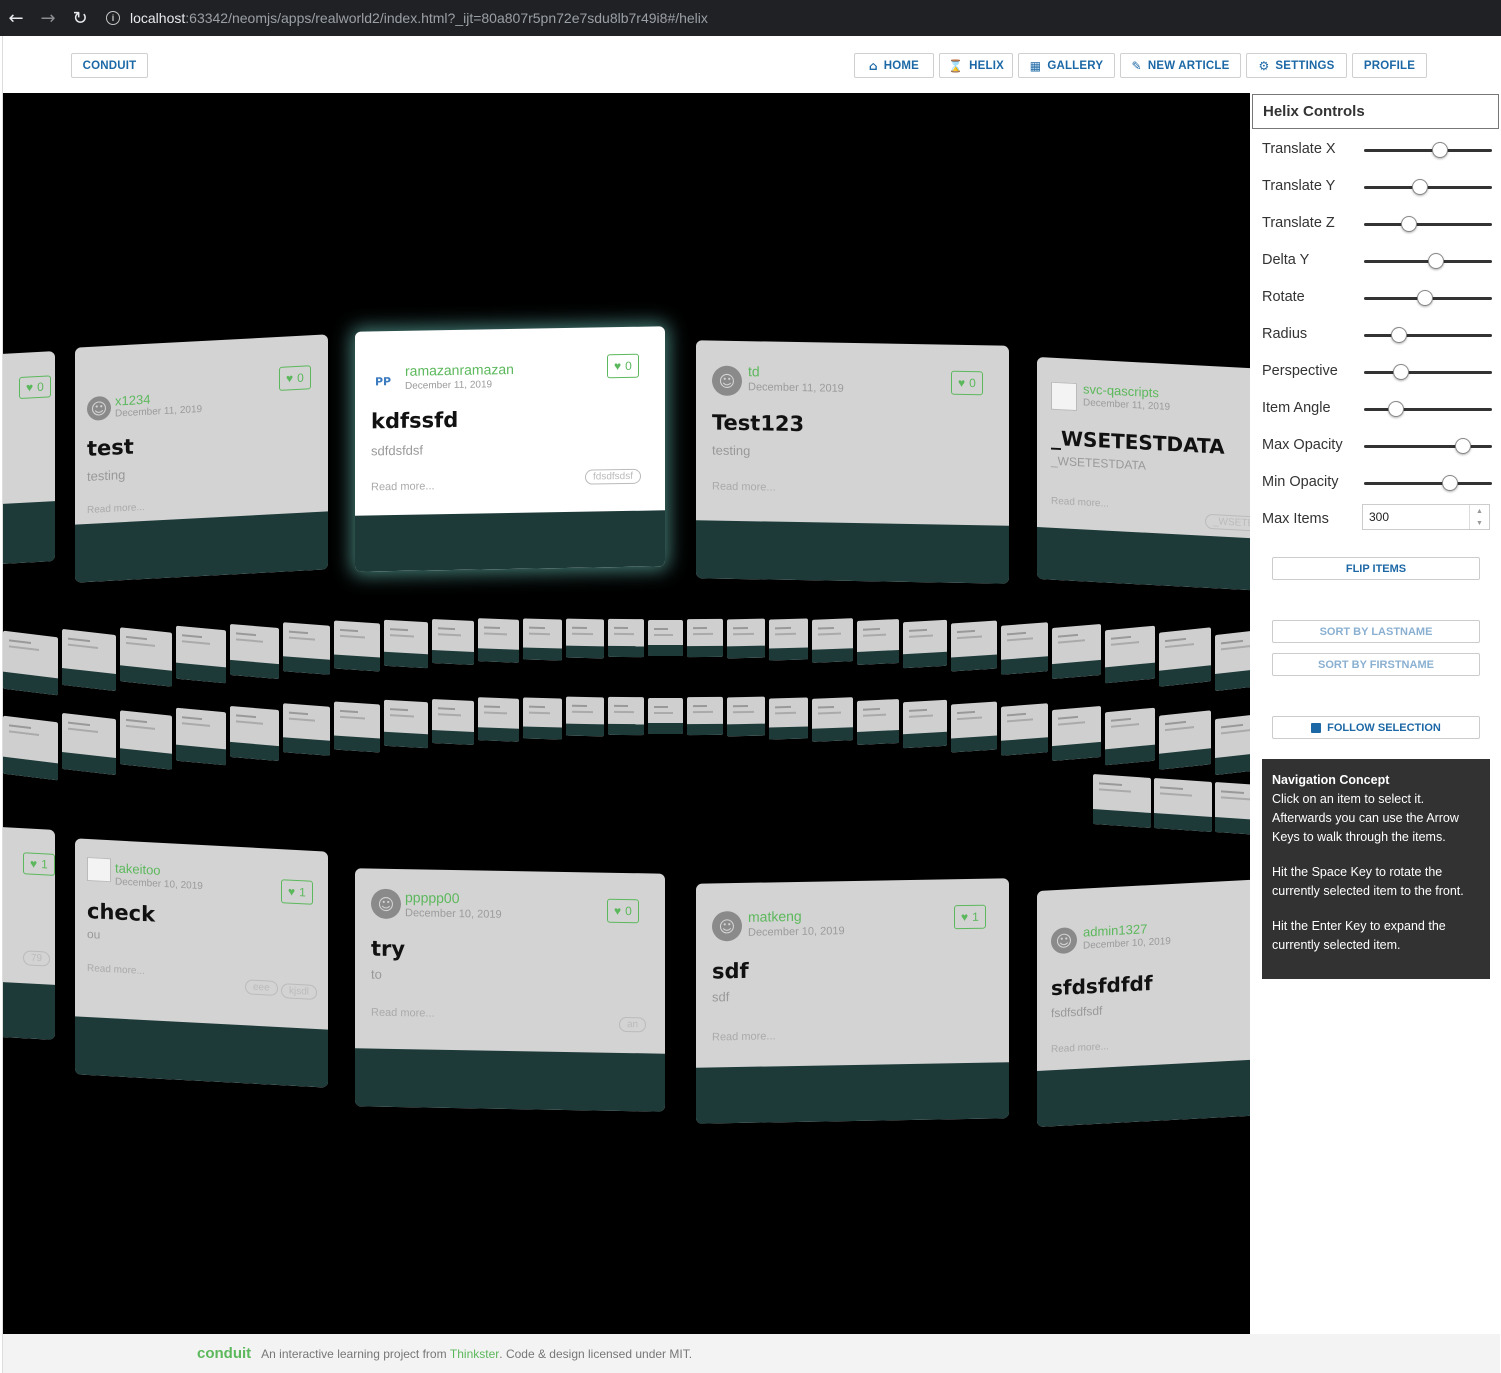  Describe the element at coordinates (1426, 517) in the screenshot. I see `max-items-input: 300 ▲ ▼` at that location.